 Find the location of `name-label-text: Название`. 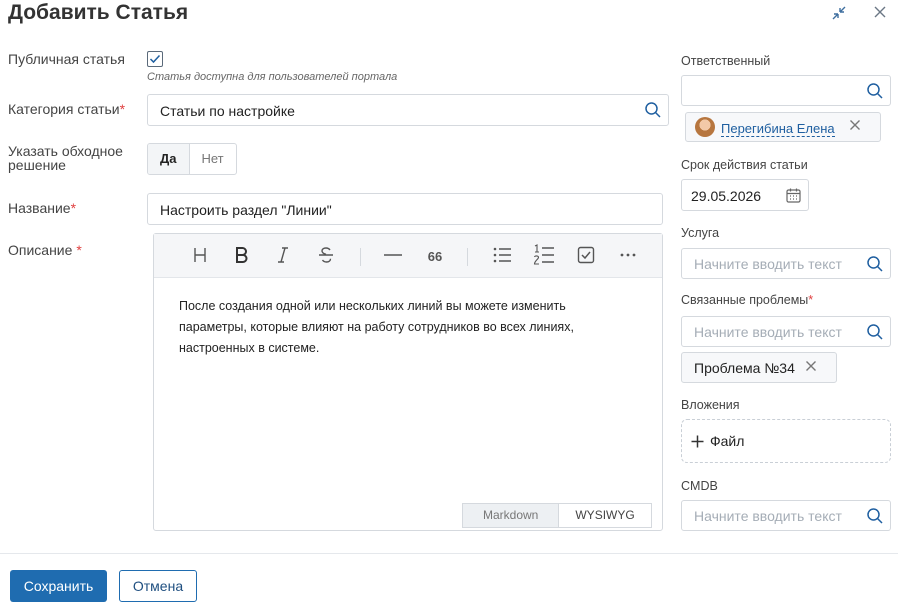

name-label-text: Название is located at coordinates (39, 208).